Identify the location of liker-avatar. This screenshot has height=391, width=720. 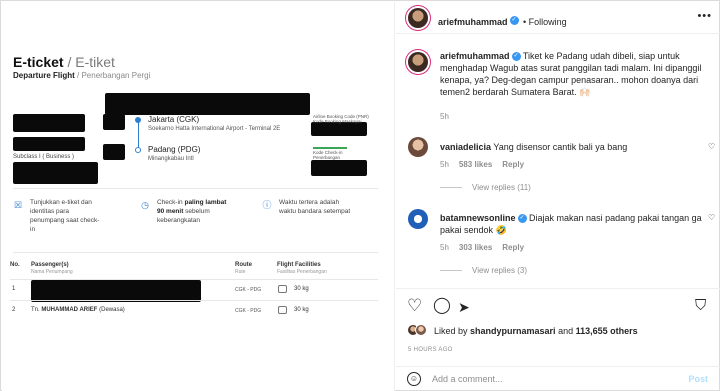
(421, 330).